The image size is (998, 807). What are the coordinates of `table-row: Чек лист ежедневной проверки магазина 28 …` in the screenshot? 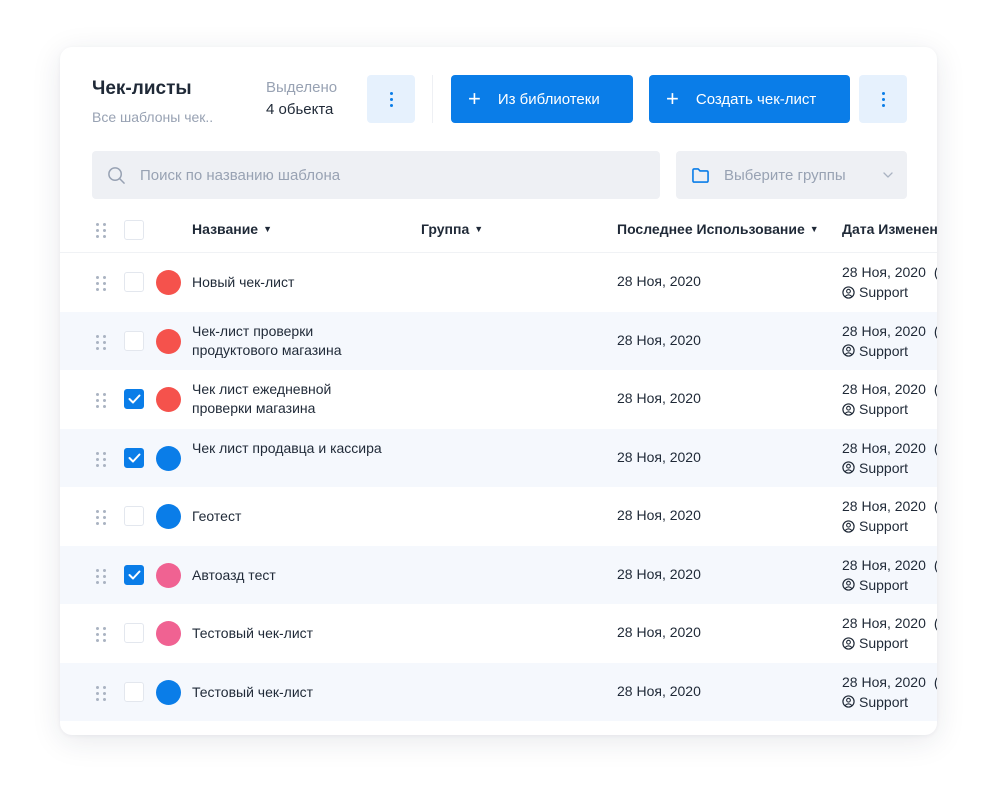 It's located at (498, 399).